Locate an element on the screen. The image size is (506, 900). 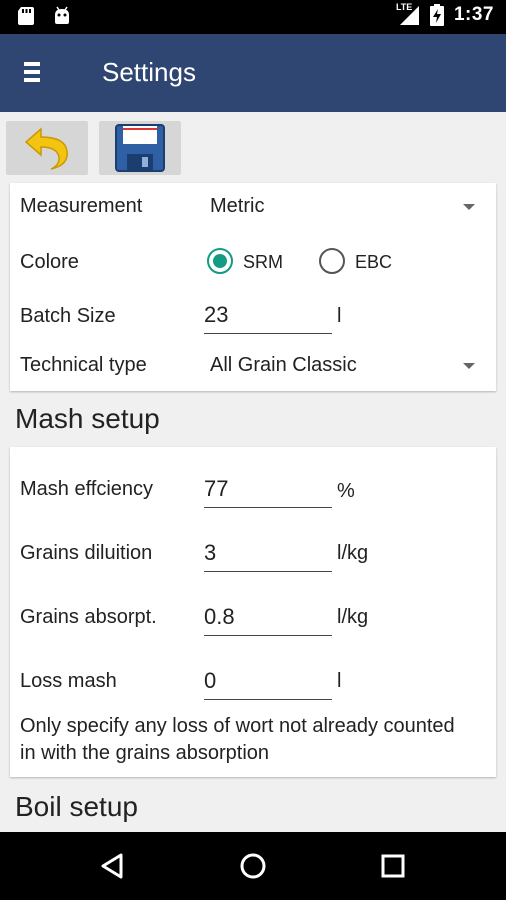
back-icon is located at coordinates (113, 866).